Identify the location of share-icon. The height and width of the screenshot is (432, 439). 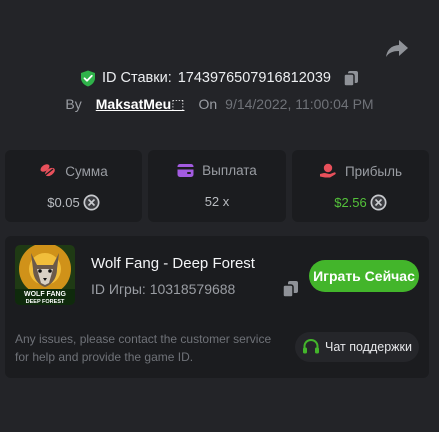
(397, 48).